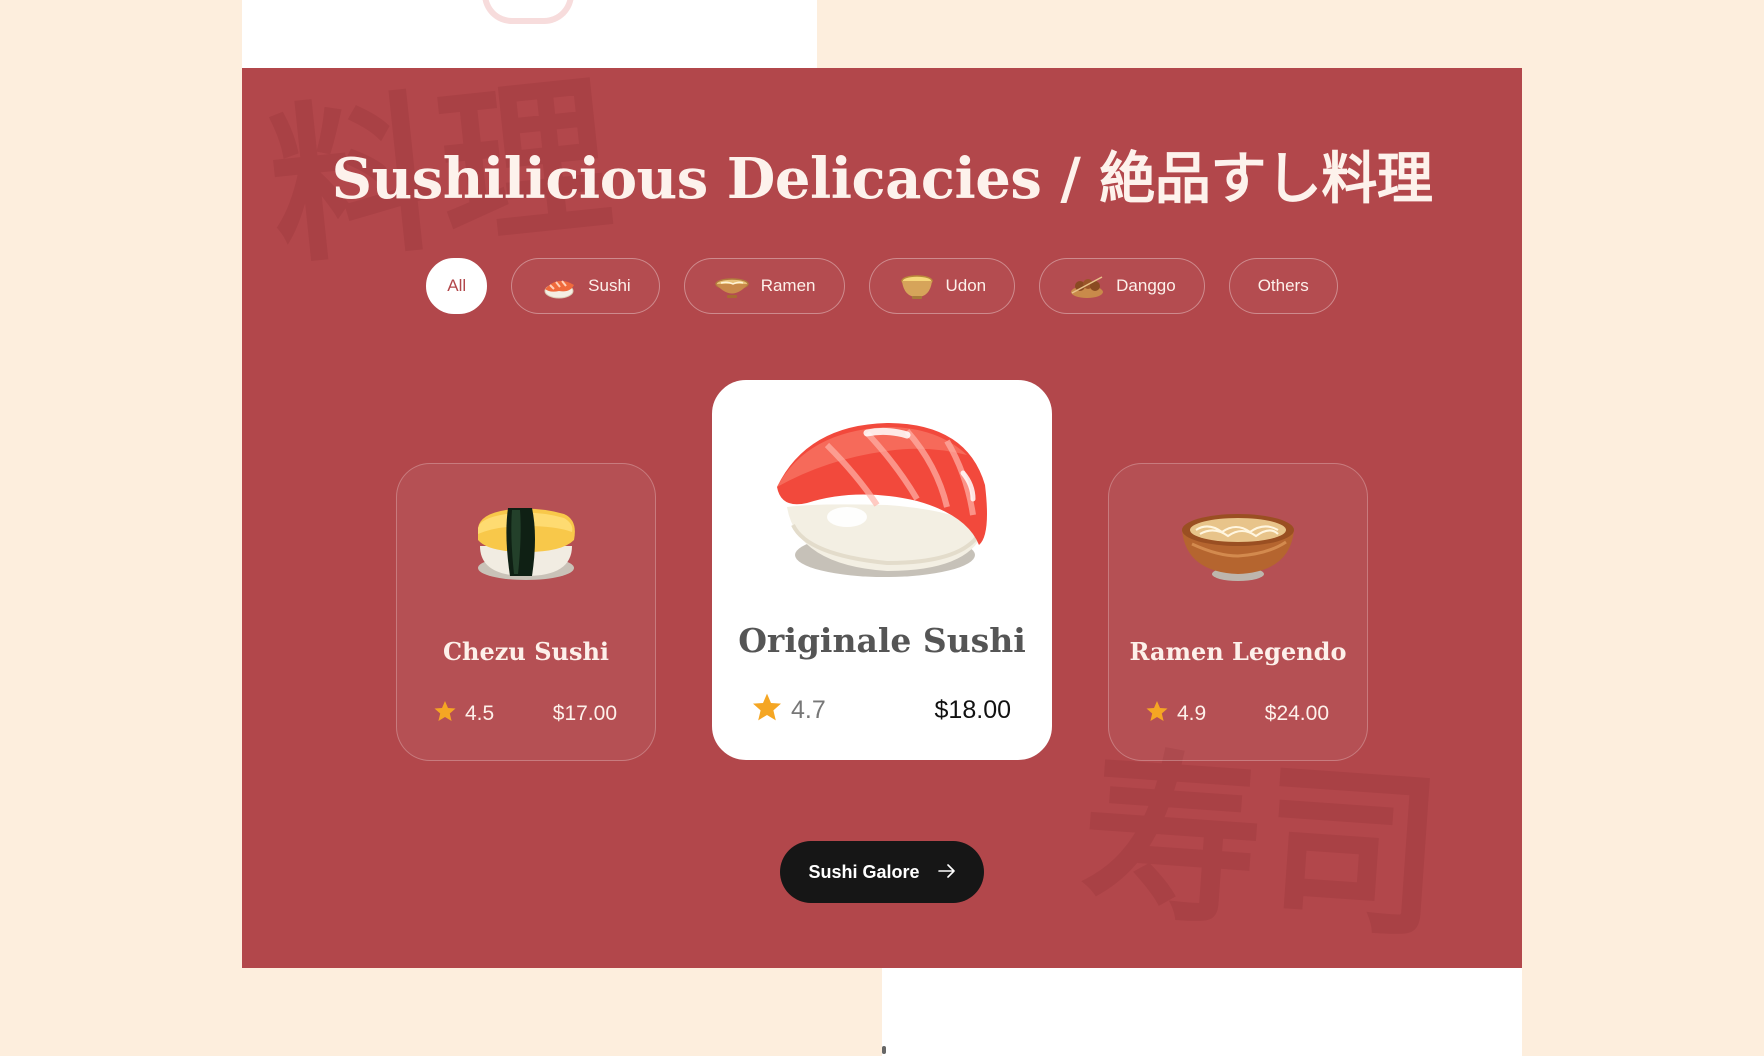 The width and height of the screenshot is (1764, 1056). I want to click on salmon-nigiri-image, so click(882, 500).